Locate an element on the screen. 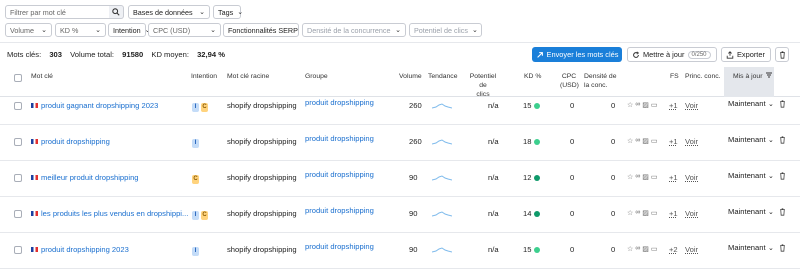 This screenshot has height=273, width=800. volume-value: 260 is located at coordinates (415, 105).